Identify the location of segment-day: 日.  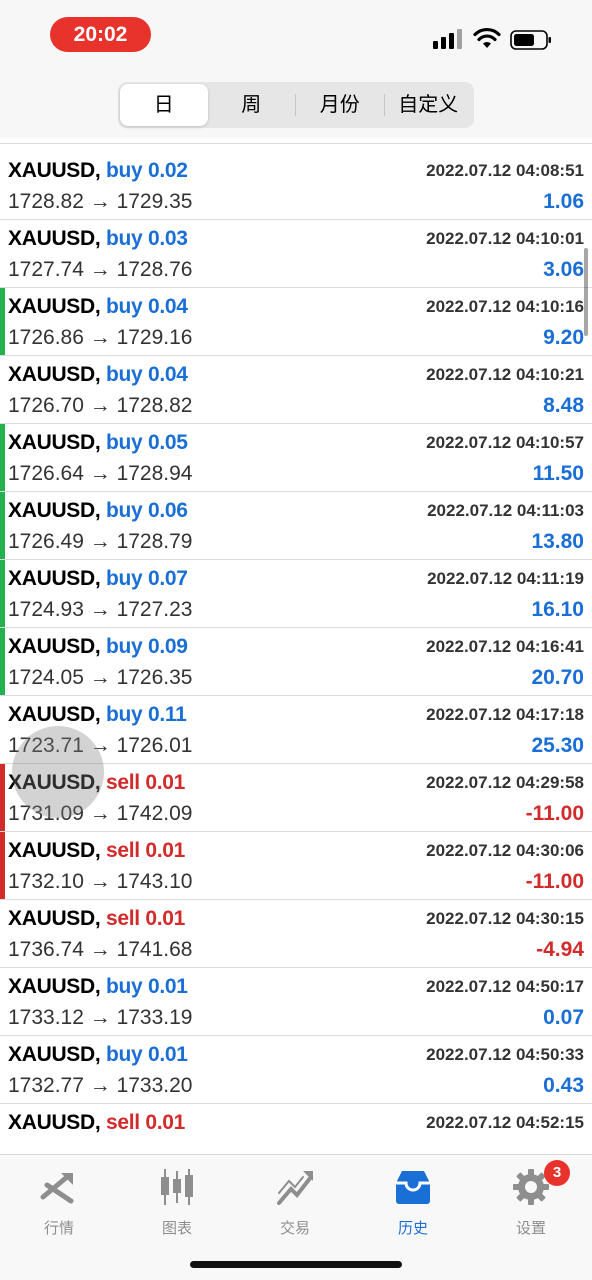
(164, 105).